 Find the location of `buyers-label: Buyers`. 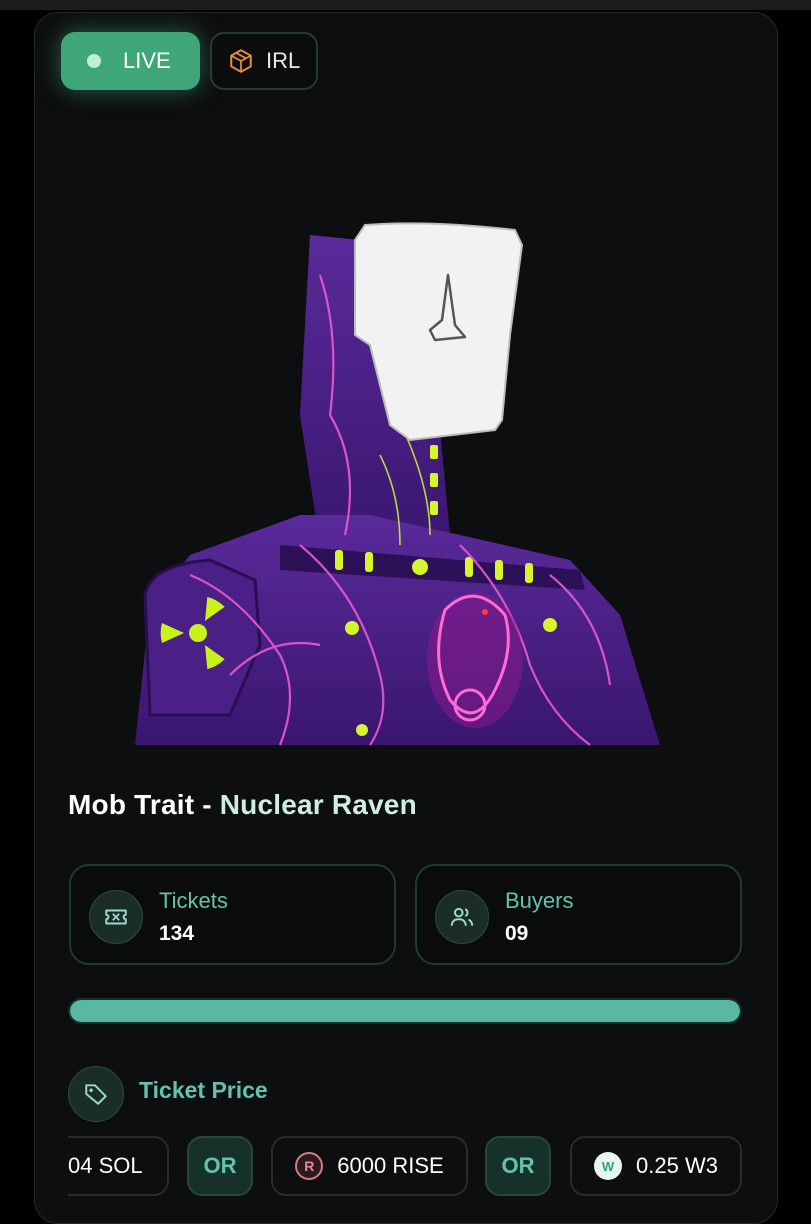

buyers-label: Buyers is located at coordinates (539, 900).